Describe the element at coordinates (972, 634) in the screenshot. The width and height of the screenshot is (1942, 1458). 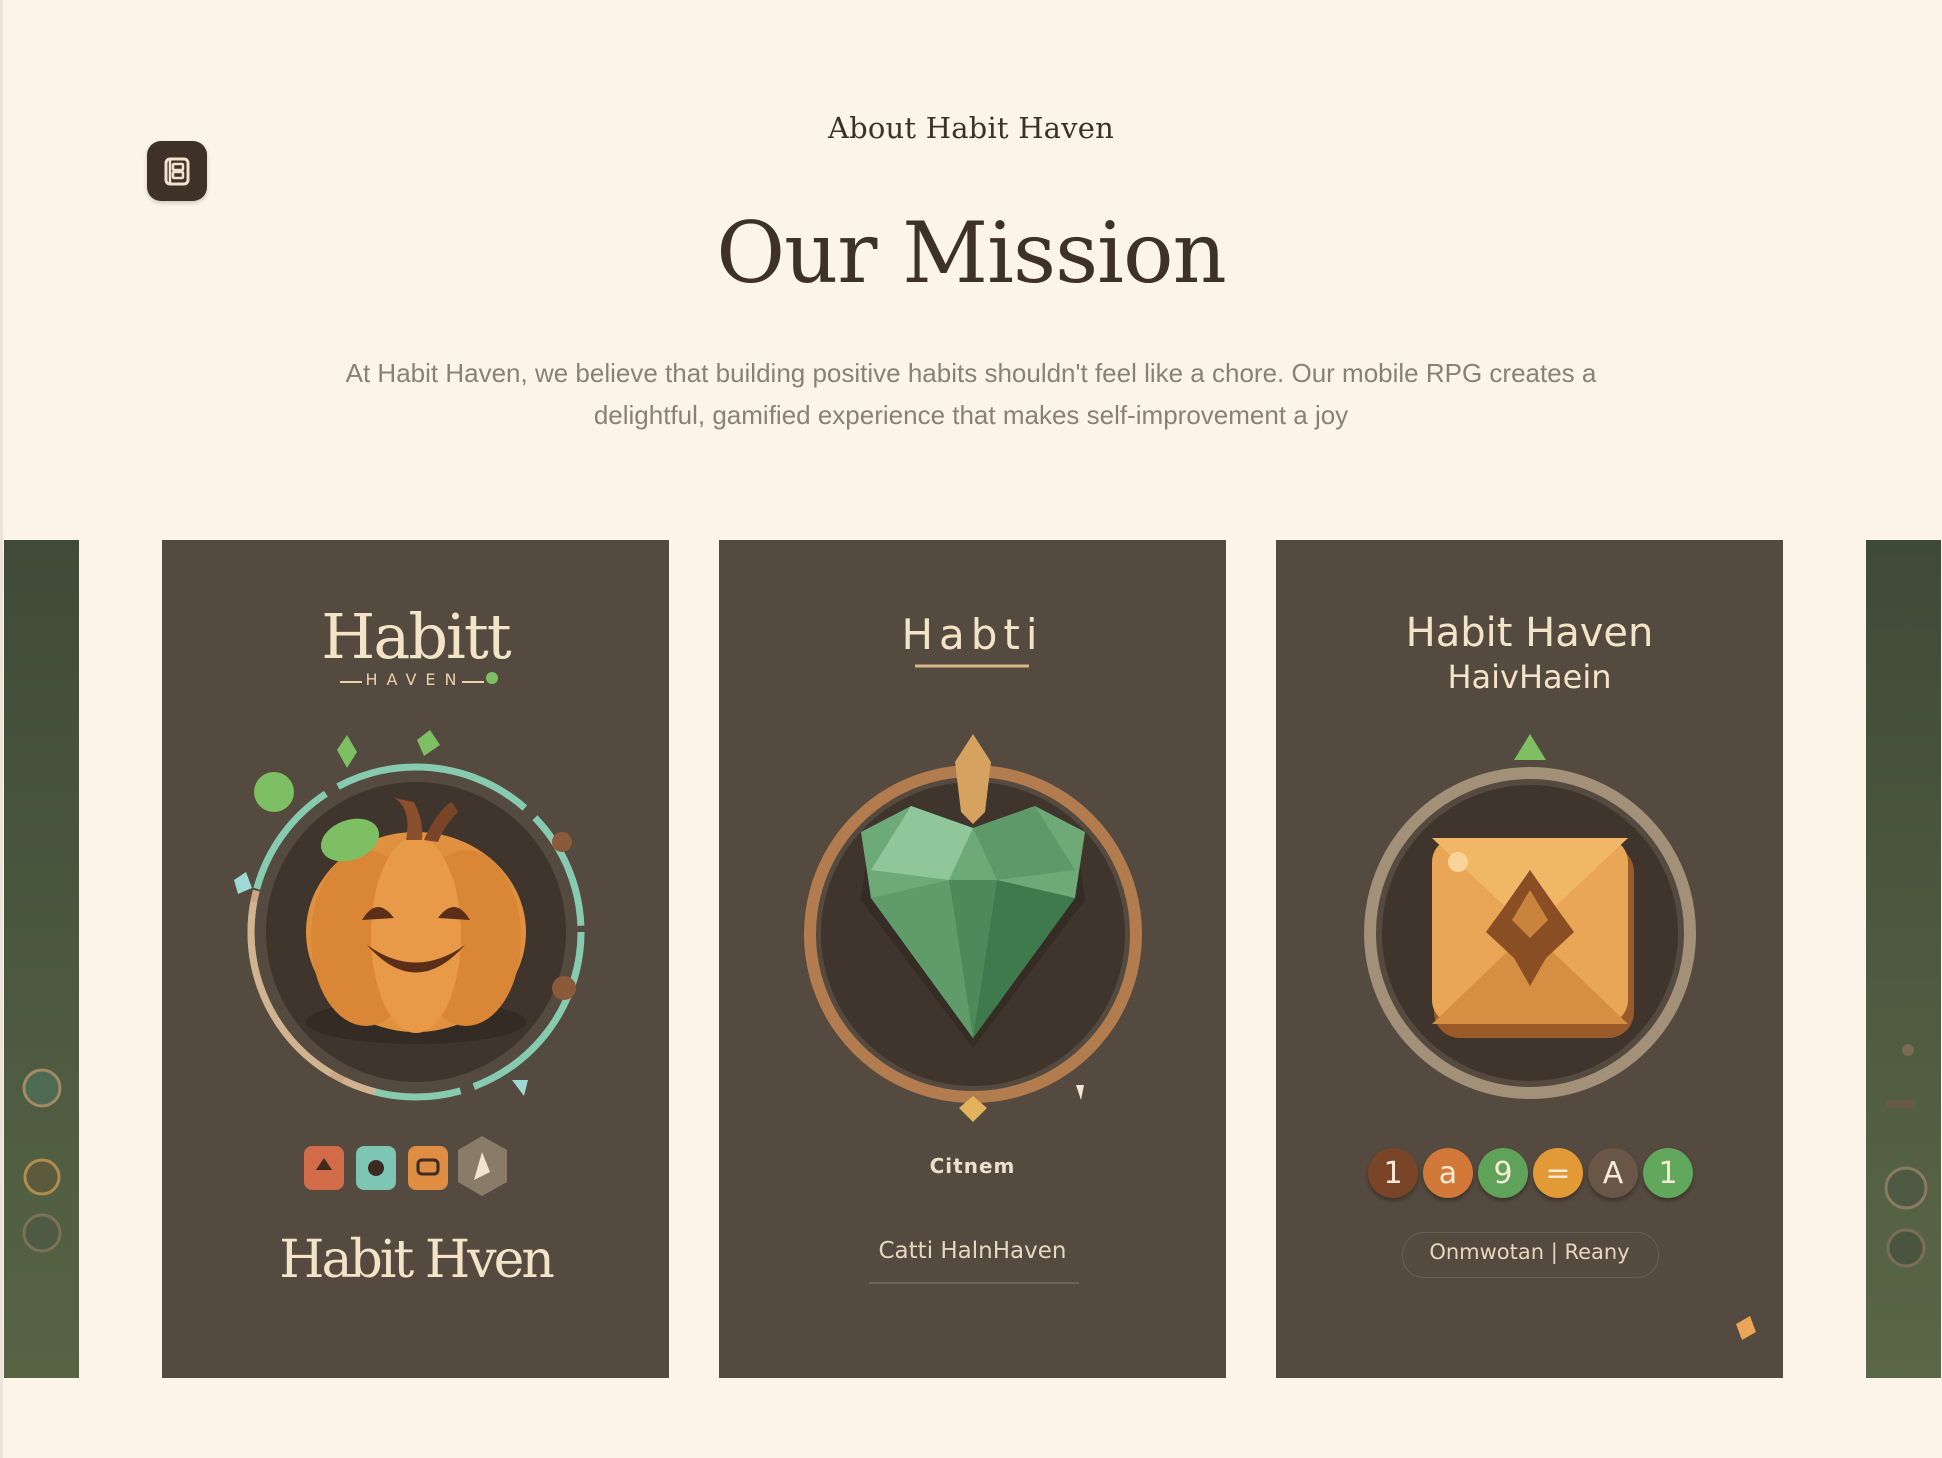
I see `card-top-title: Habti` at that location.